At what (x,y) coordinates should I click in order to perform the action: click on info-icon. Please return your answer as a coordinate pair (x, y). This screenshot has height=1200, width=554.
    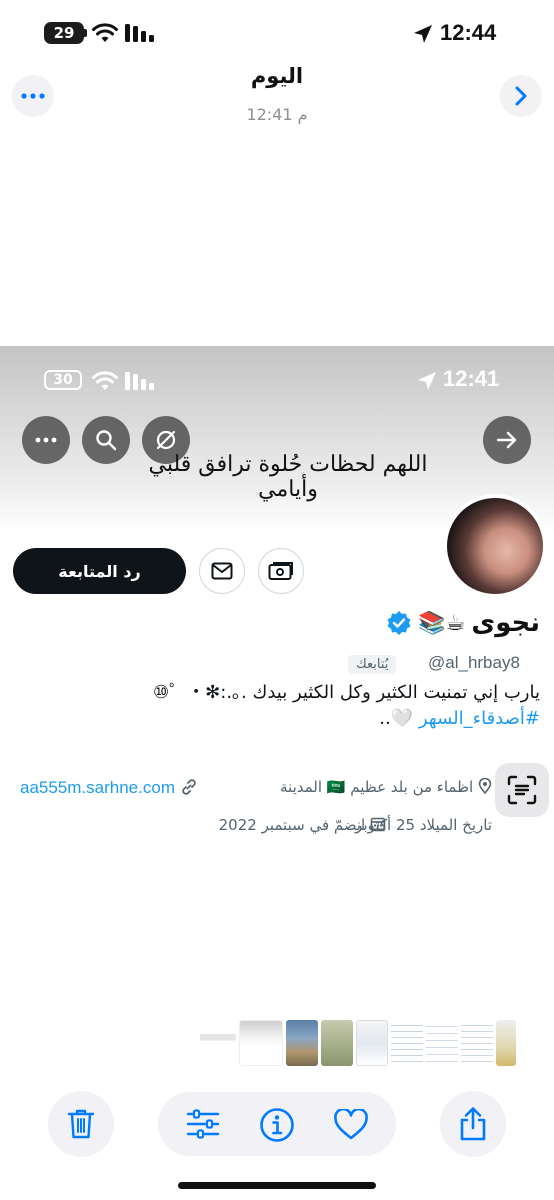
    Looking at the image, I should click on (277, 1125).